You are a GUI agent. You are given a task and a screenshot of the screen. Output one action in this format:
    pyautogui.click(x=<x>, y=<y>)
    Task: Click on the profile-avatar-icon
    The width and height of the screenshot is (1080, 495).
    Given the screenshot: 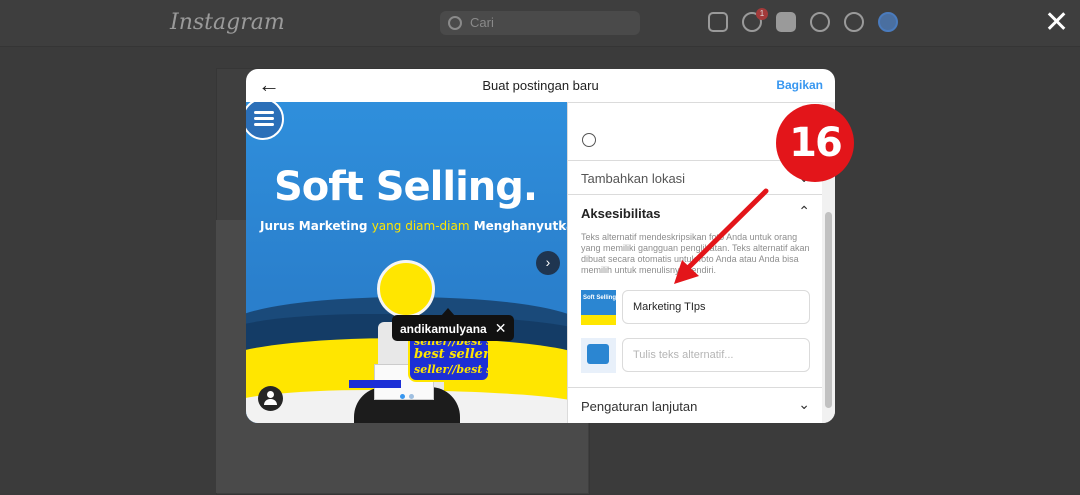 What is the action you would take?
    pyautogui.click(x=888, y=22)
    